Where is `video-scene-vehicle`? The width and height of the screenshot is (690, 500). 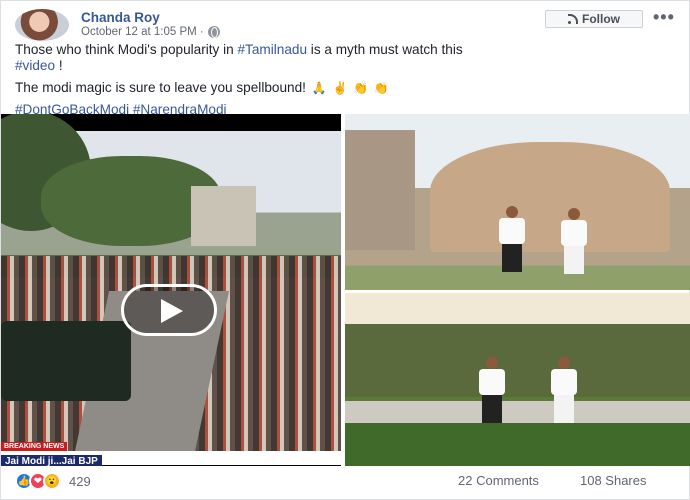
video-scene-vehicle is located at coordinates (66, 361).